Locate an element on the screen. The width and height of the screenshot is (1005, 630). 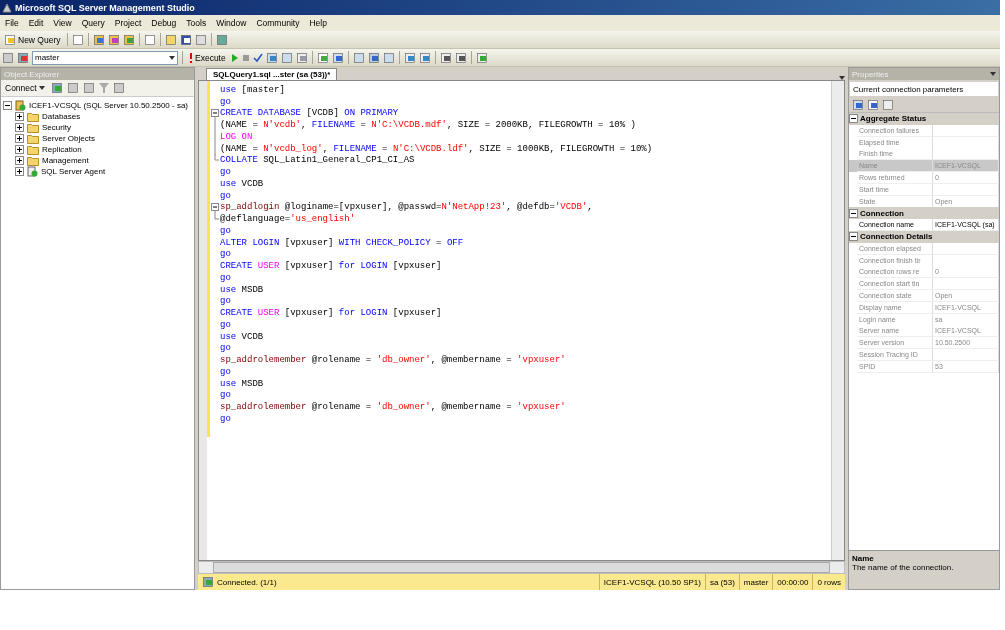
server-icon is located at coordinates (20, 105).